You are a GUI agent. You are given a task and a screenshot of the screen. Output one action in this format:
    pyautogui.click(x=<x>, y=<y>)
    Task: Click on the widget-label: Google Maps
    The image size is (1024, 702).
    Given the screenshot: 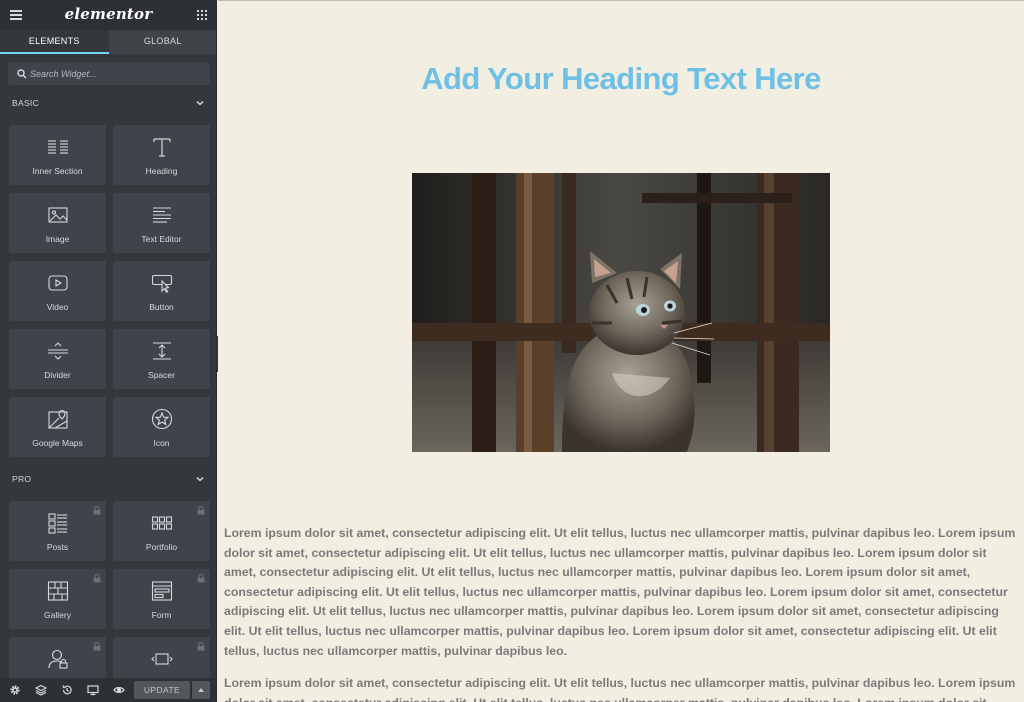 What is the action you would take?
    pyautogui.click(x=57, y=443)
    